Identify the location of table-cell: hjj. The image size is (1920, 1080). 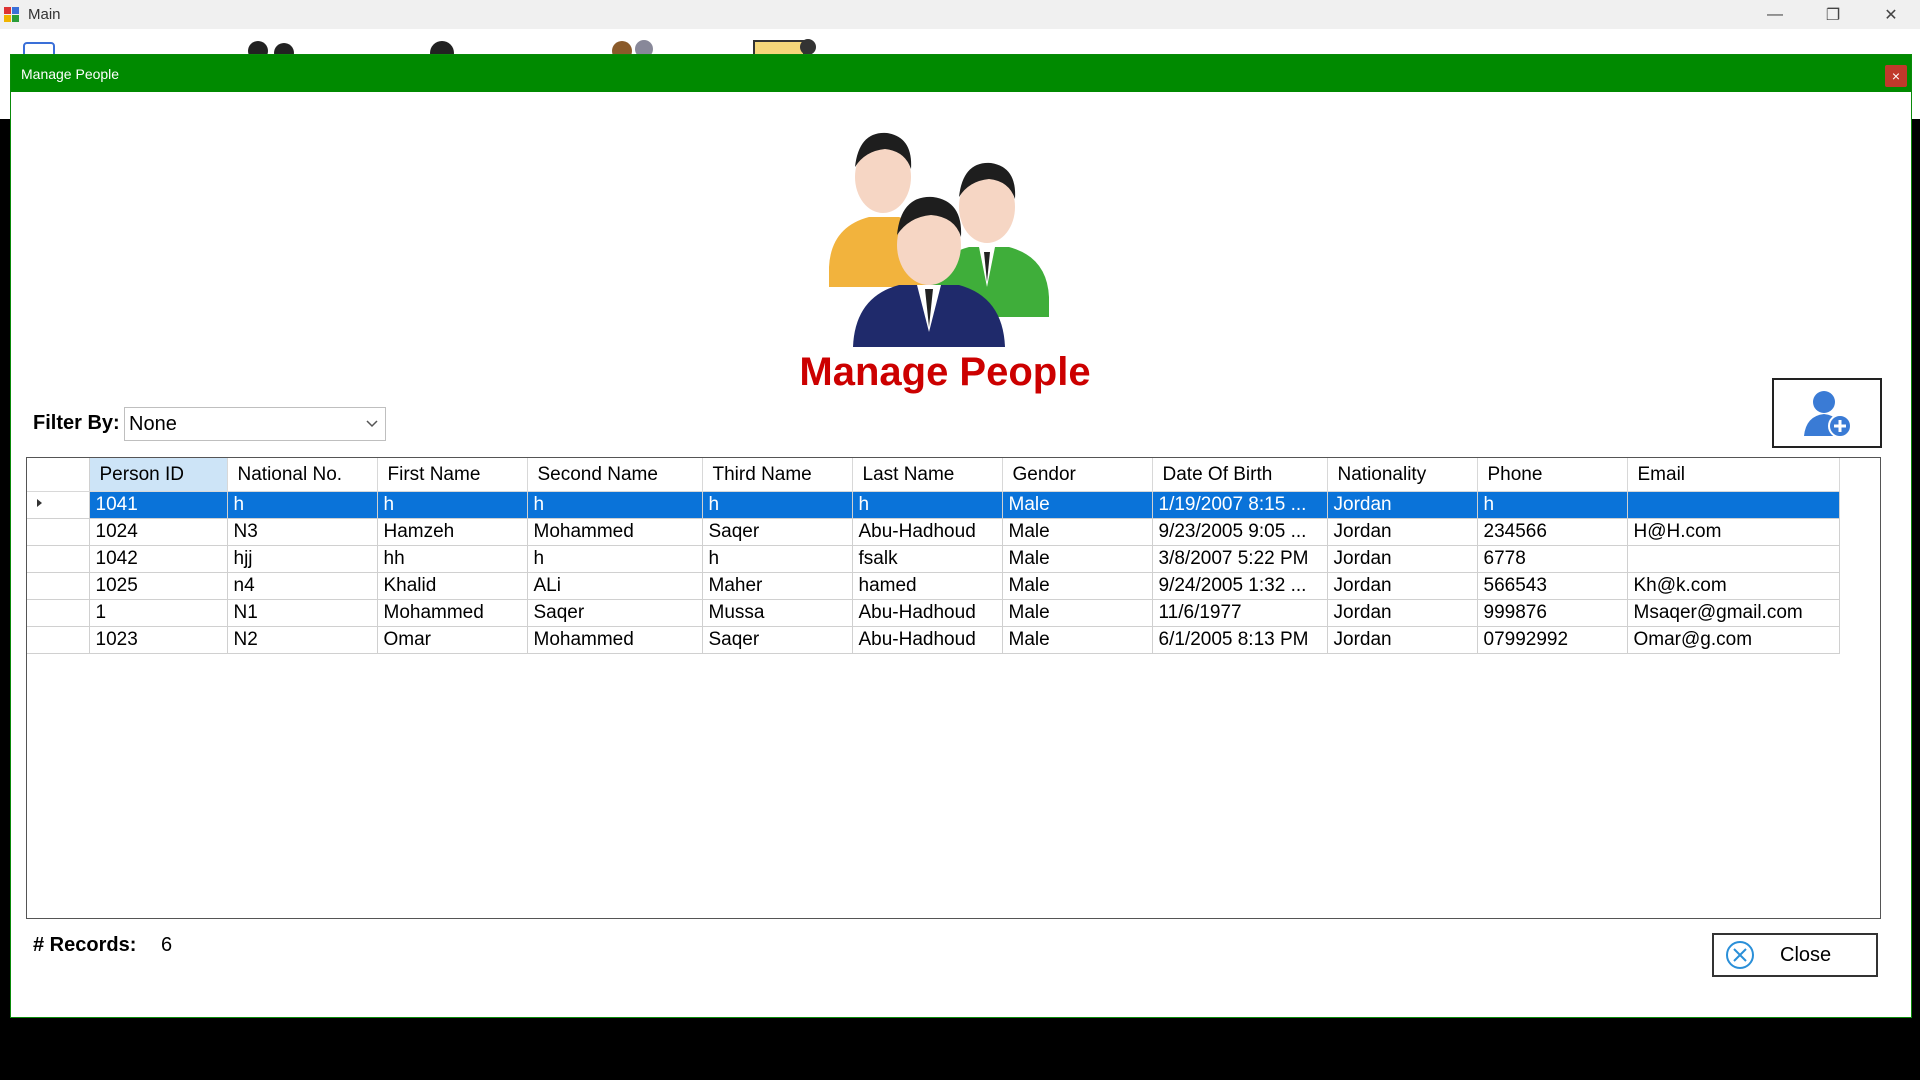
(302, 559).